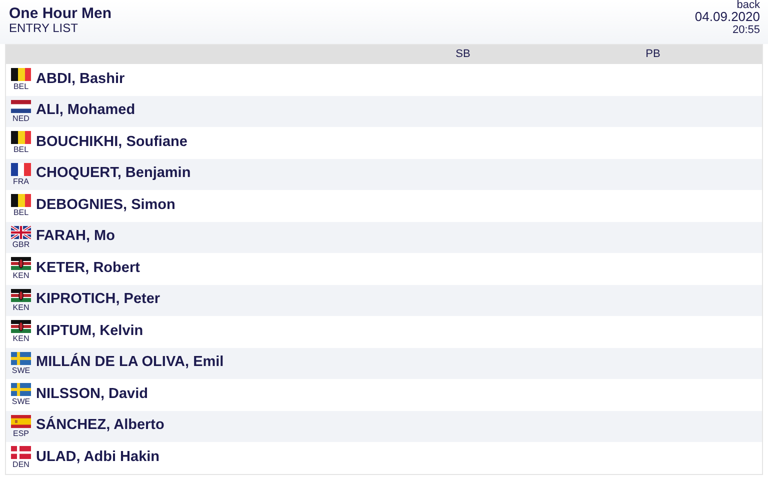 Image resolution: width=768 pixels, height=478 pixels. What do you see at coordinates (106, 205) in the screenshot?
I see `athlete-name: DEBOGNIES, Simon` at bounding box center [106, 205].